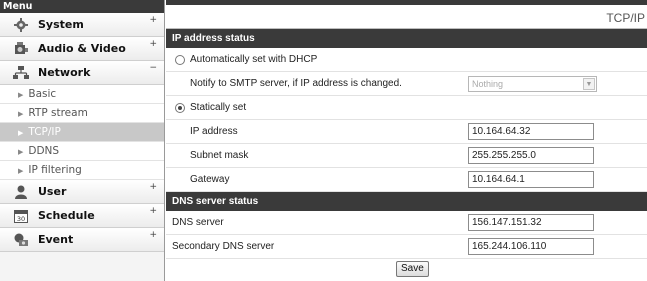  Describe the element at coordinates (531, 131) in the screenshot. I see `ip-address-input: 10.164.64.32` at that location.